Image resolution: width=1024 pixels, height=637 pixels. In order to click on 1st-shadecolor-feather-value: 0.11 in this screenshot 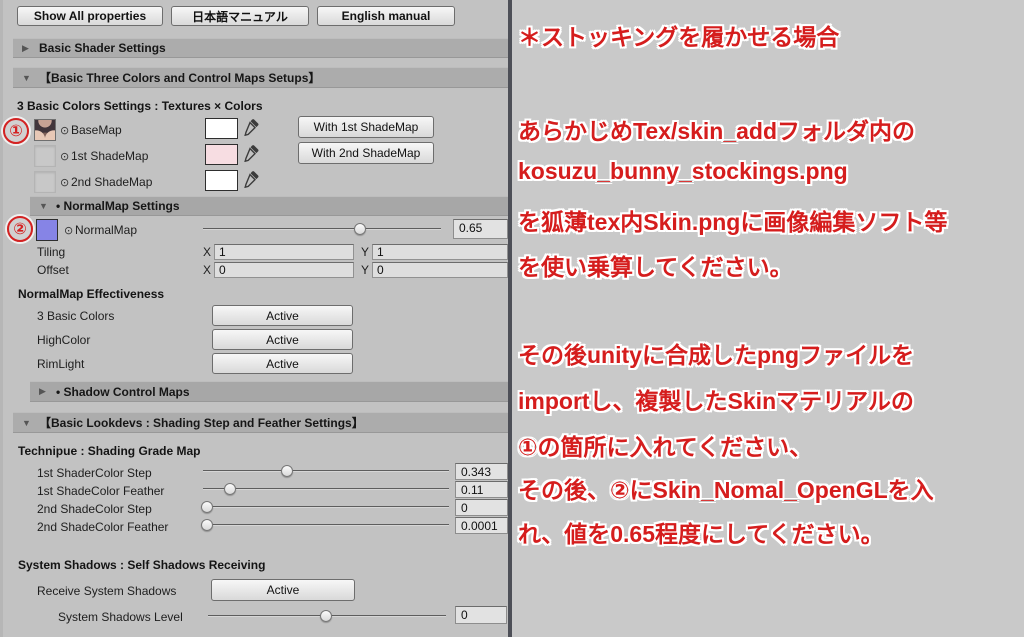, I will do `click(481, 489)`.